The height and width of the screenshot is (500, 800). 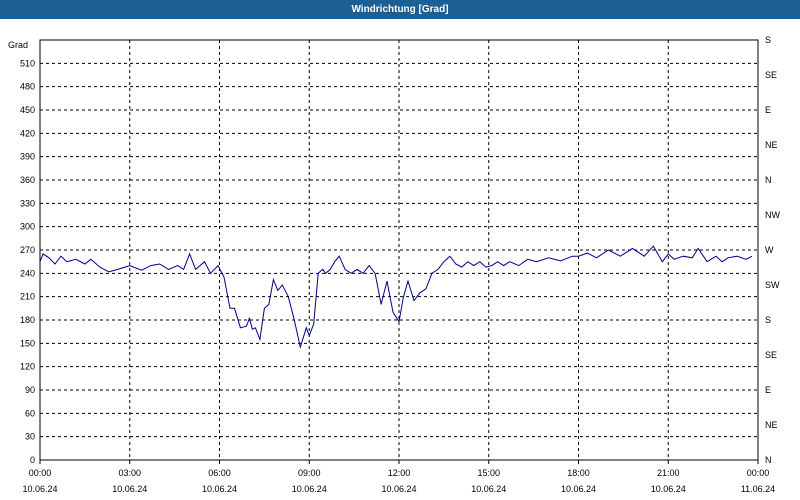 I want to click on y-tick-label: 210, so click(x=27, y=297).